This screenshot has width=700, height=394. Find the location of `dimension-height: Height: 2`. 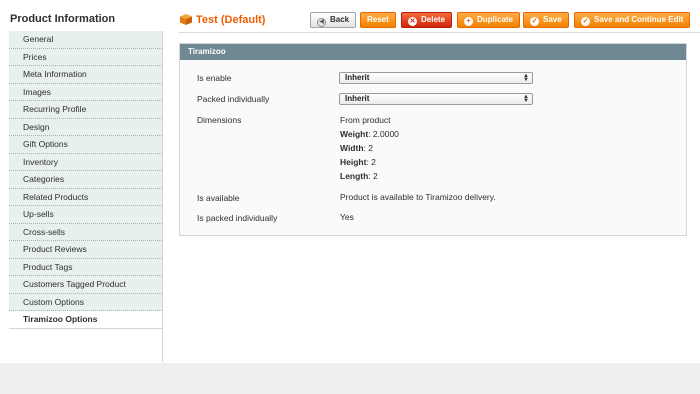

dimension-height: Height: 2 is located at coordinates (358, 162).